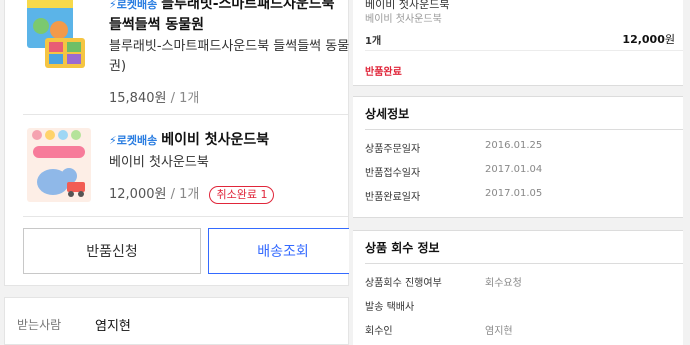 This screenshot has width=690, height=345. Describe the element at coordinates (514, 145) in the screenshot. I see `order-date-value: 2016.01.25` at that location.